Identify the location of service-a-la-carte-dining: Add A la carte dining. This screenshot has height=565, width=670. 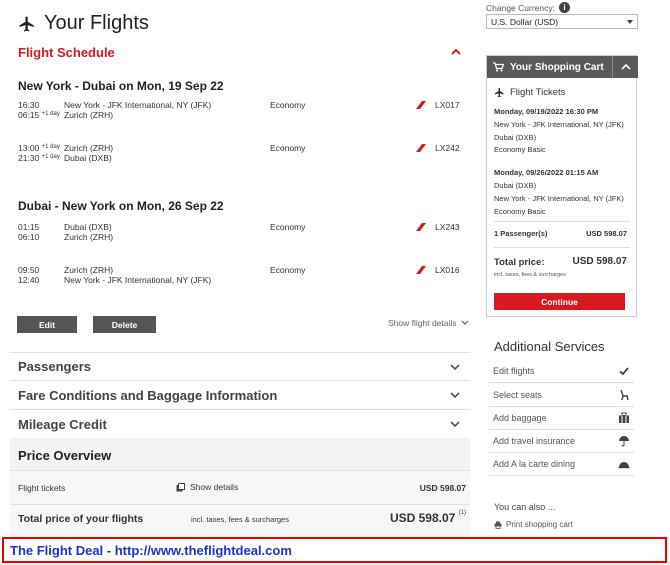
(561, 464).